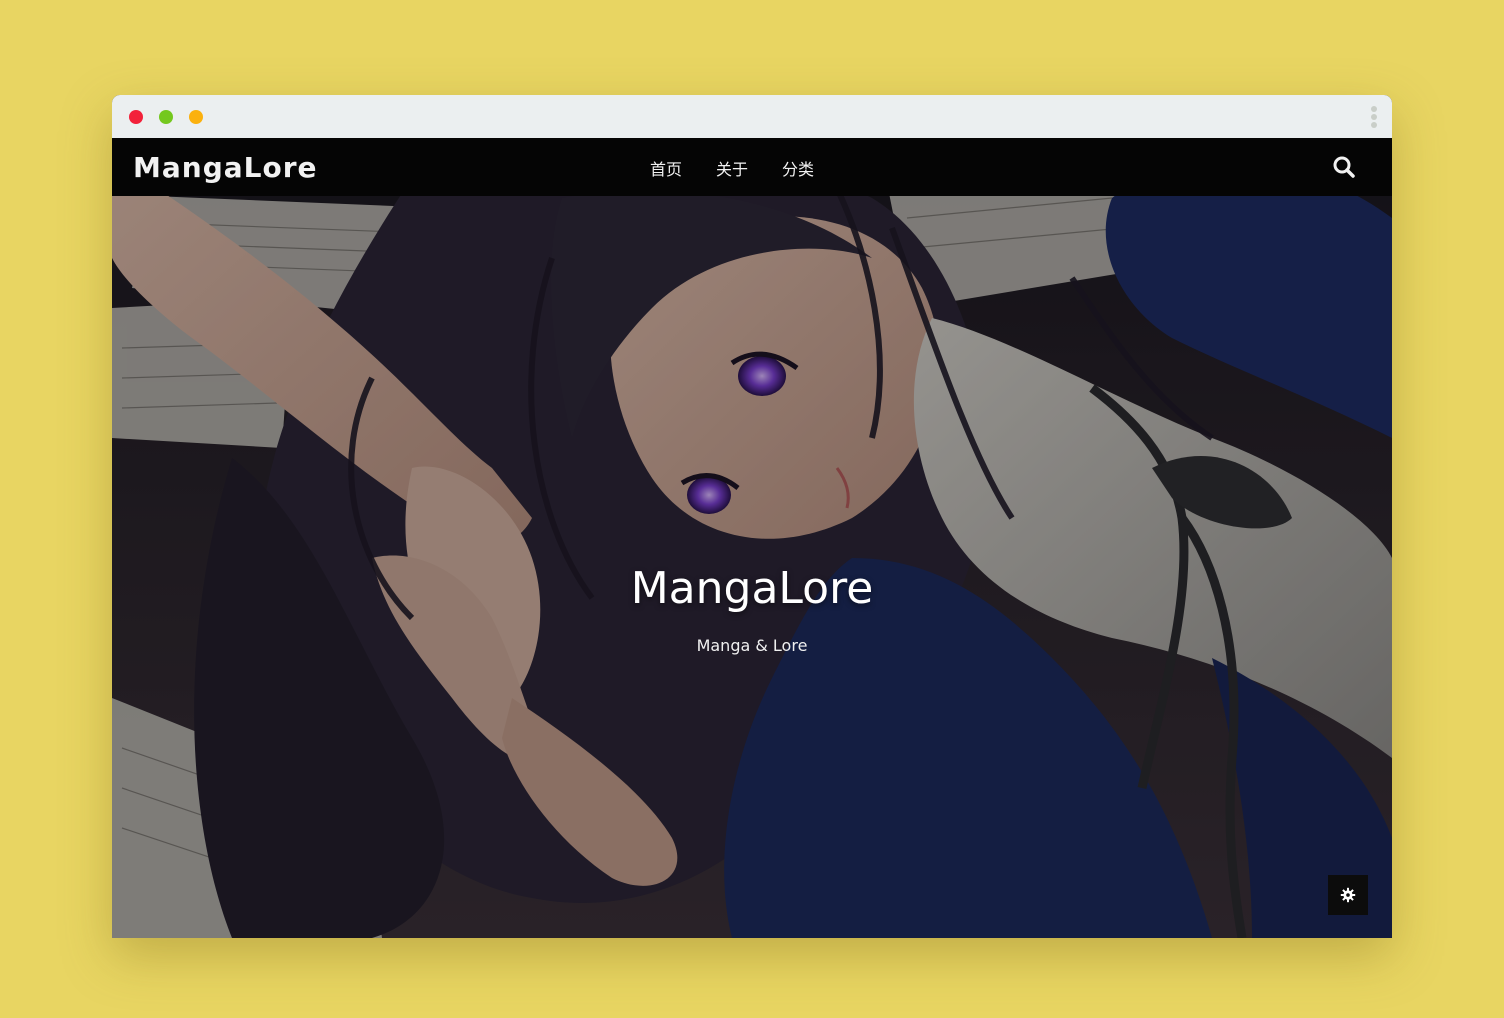 This screenshot has height=1018, width=1504. Describe the element at coordinates (166, 117) in the screenshot. I see `minimize-window-button` at that location.